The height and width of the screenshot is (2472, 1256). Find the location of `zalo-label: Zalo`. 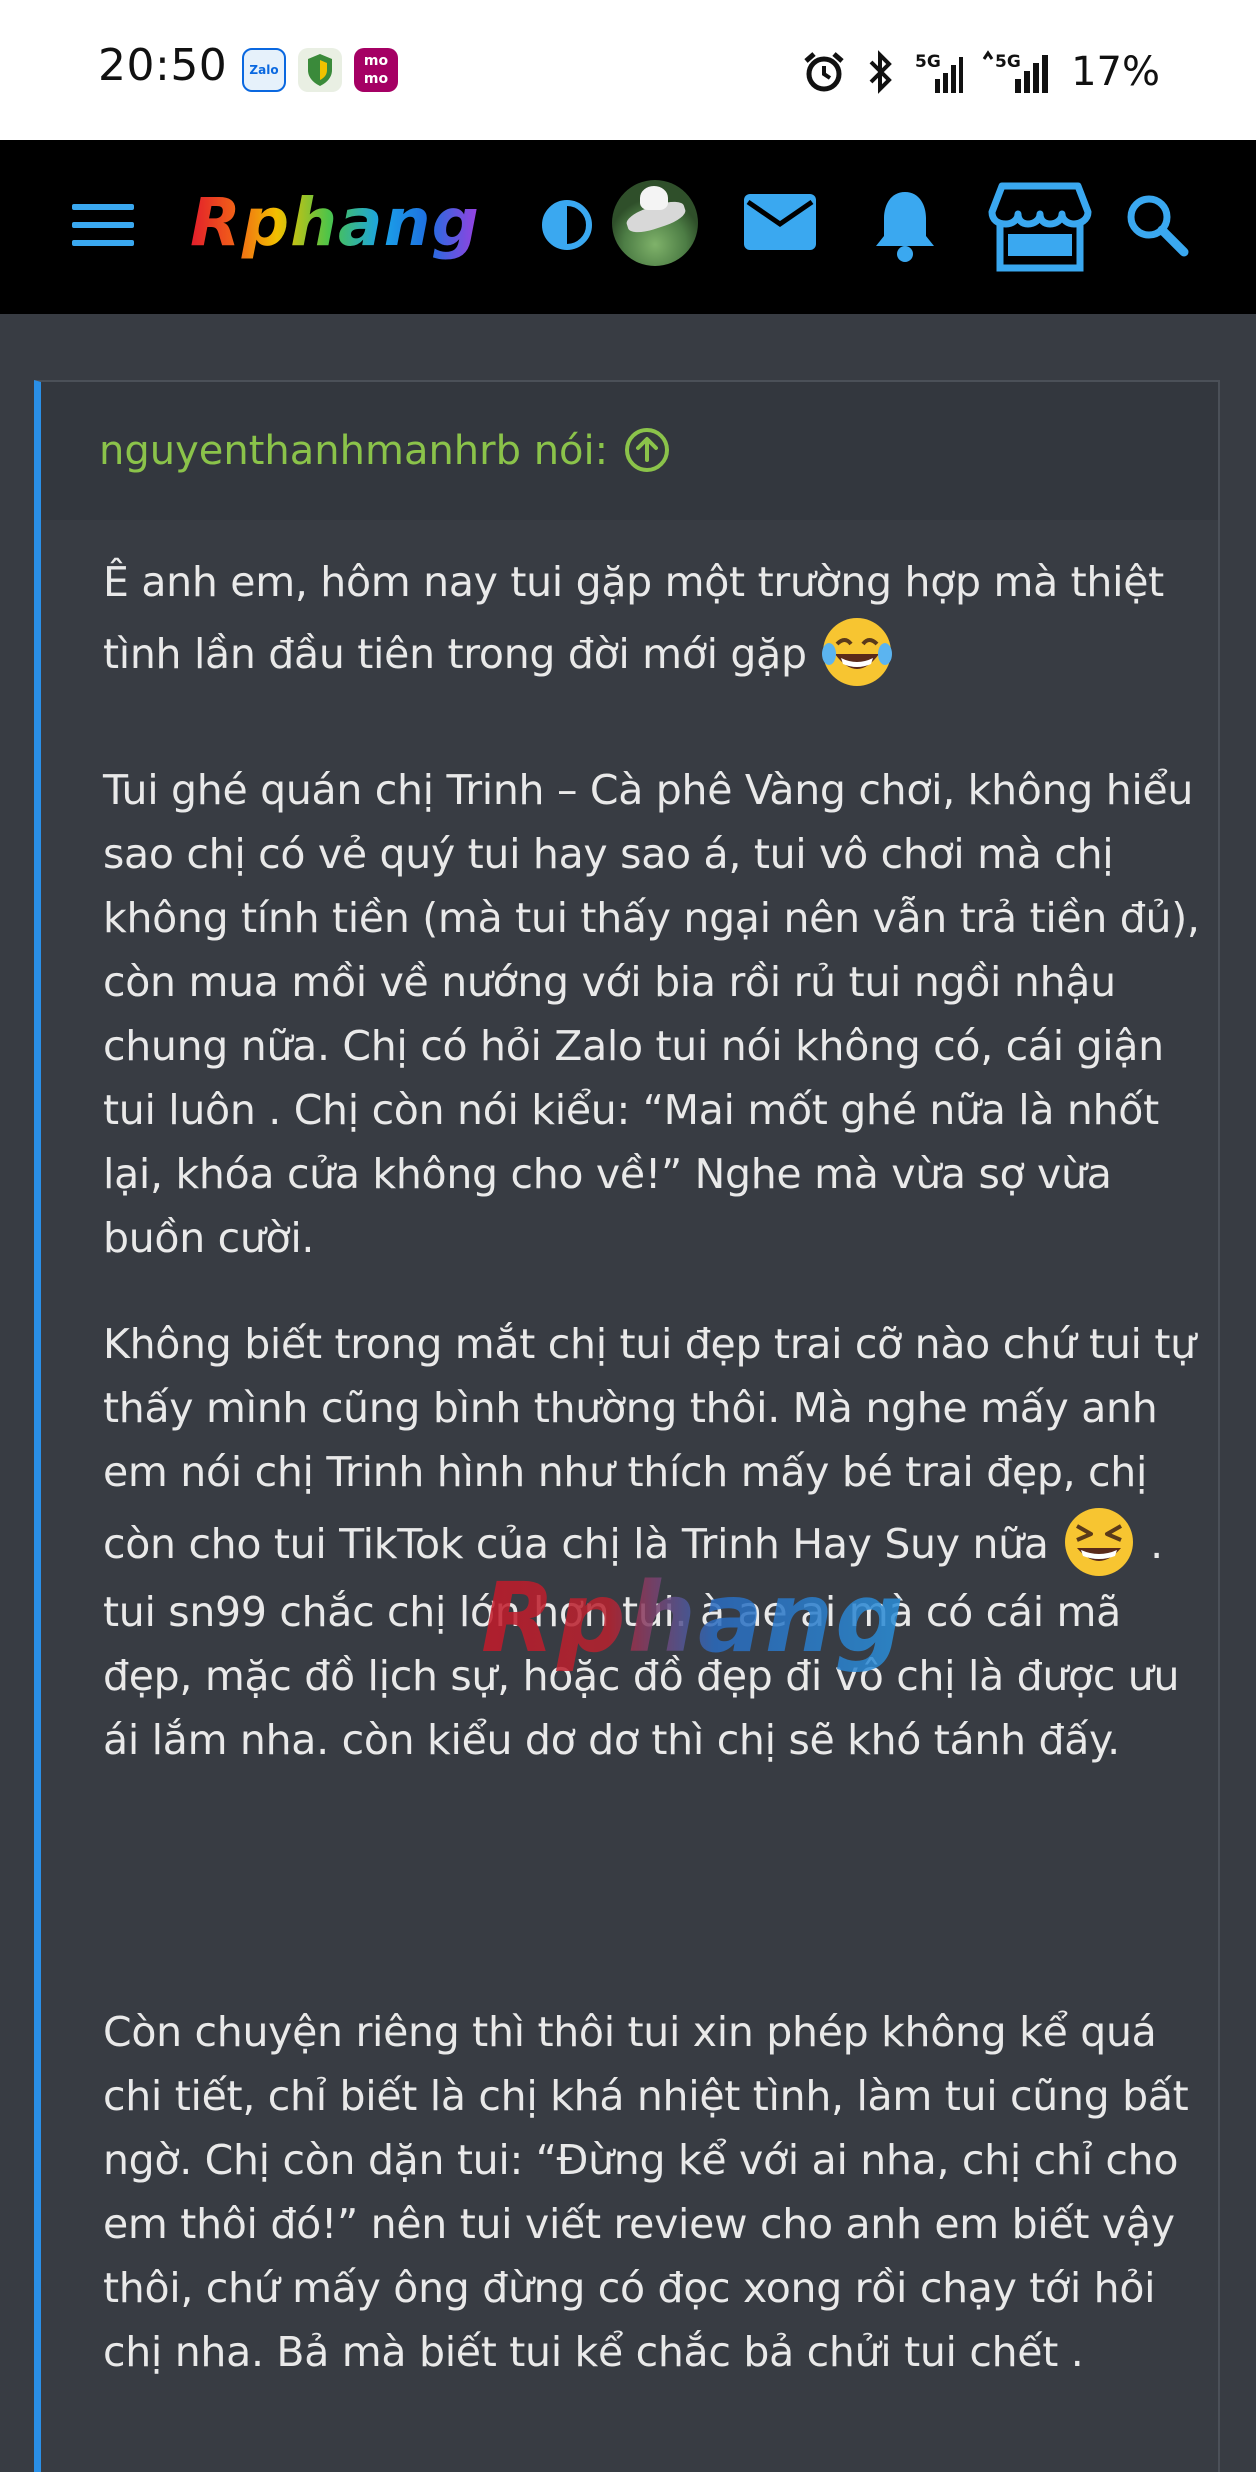

zalo-label: Zalo is located at coordinates (264, 70).